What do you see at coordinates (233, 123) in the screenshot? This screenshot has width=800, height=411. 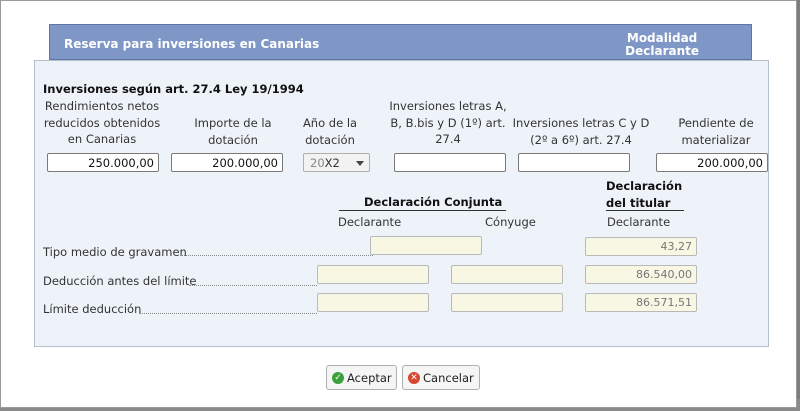 I see `col2-line1: Importe de la` at bounding box center [233, 123].